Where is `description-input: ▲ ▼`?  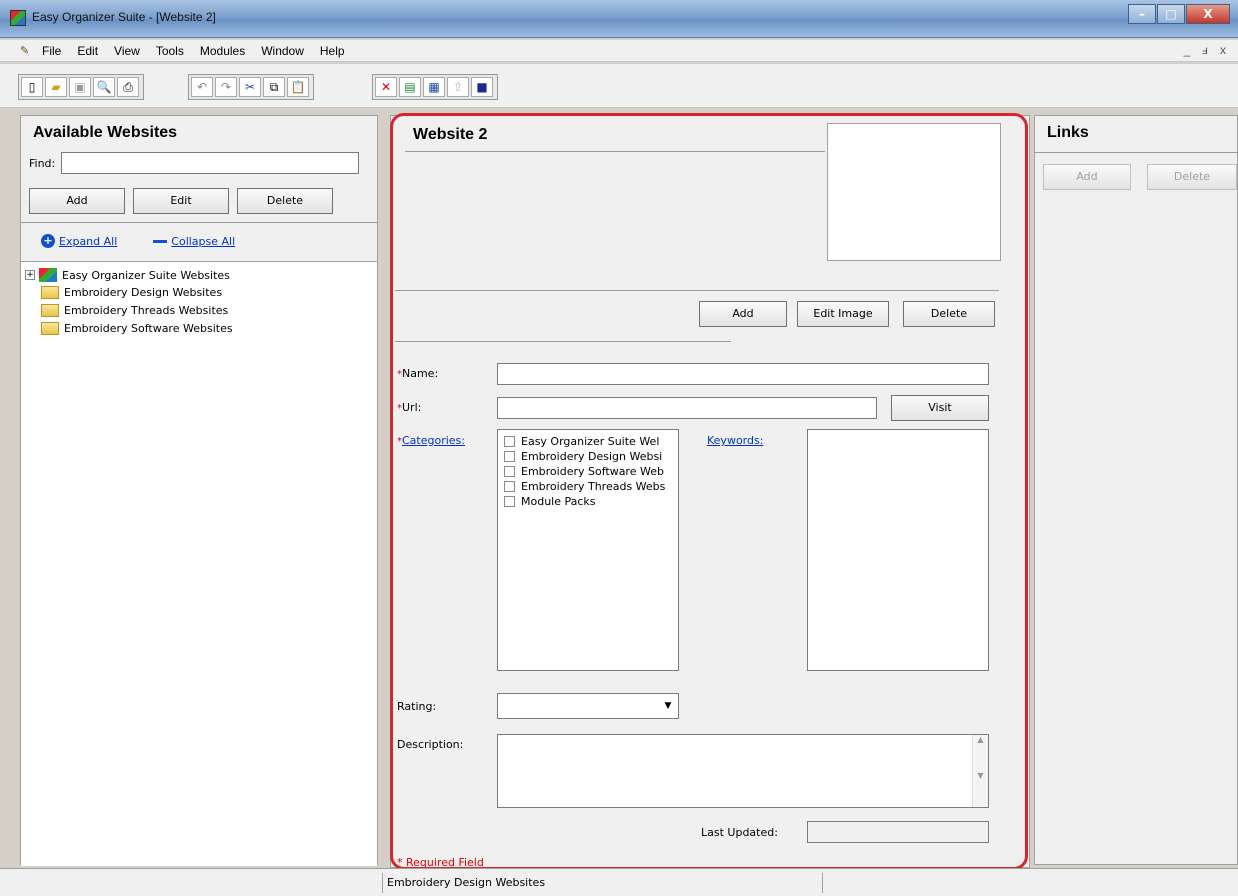
description-input: ▲ ▼ is located at coordinates (743, 771).